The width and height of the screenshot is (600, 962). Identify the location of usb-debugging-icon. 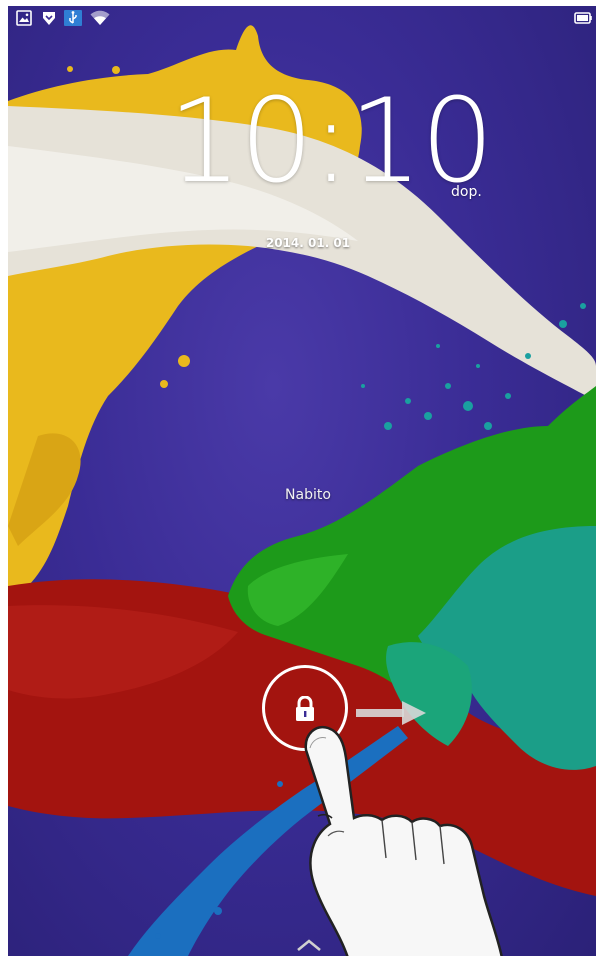
(73, 18).